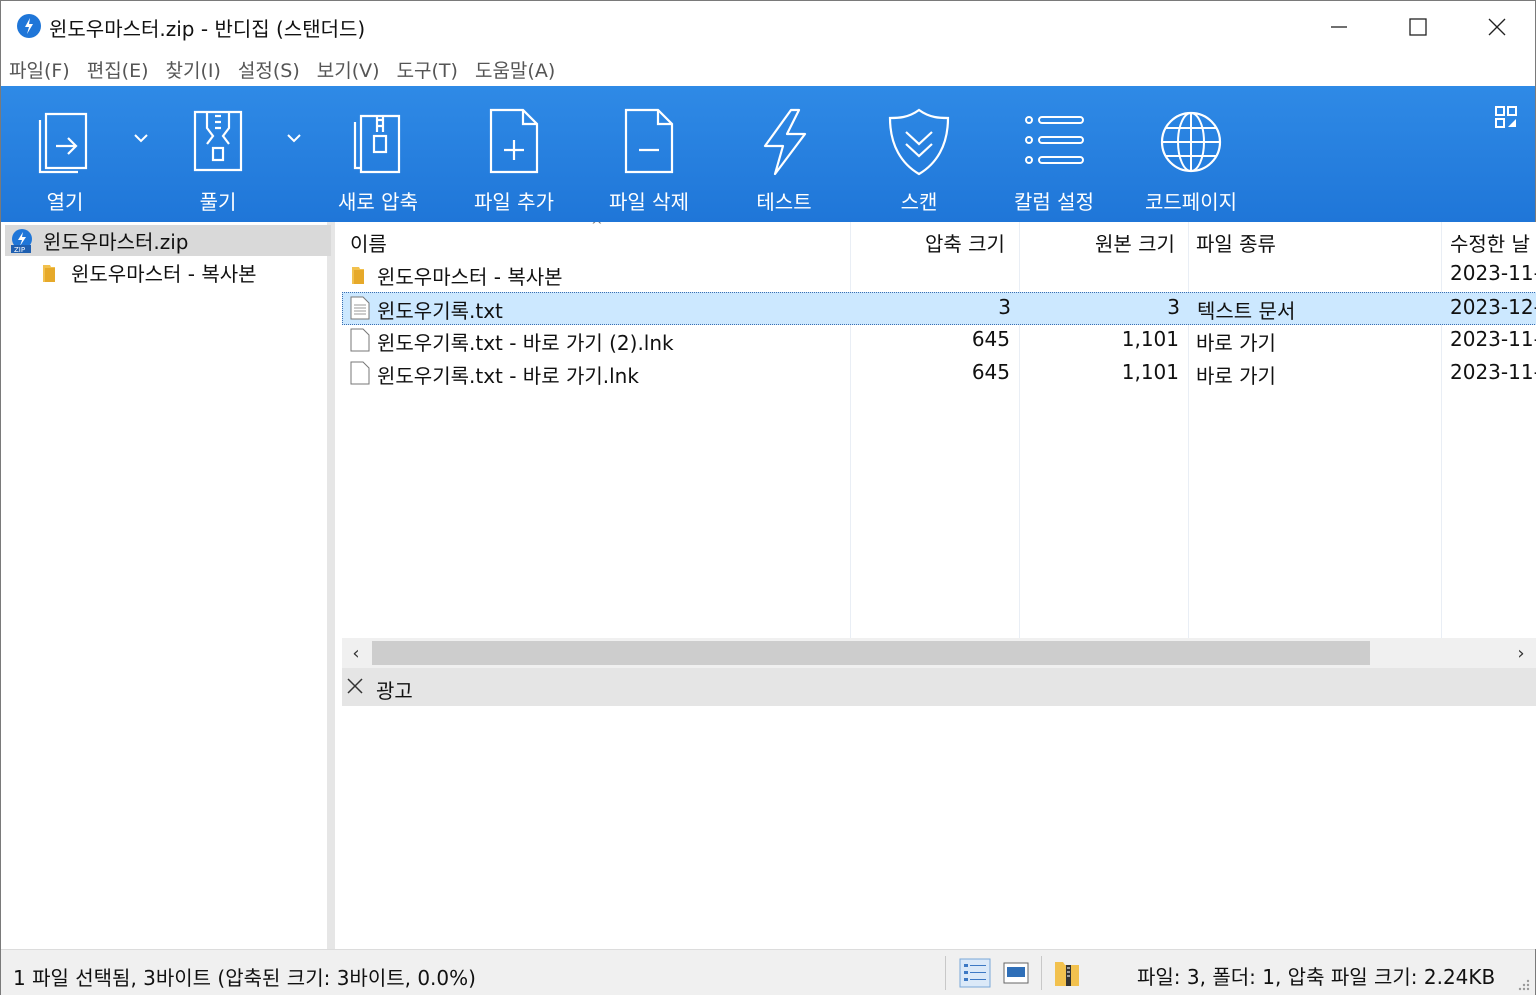  Describe the element at coordinates (164, 274) in the screenshot. I see `tree-item-label: 윈도우마스터 - 복사본` at that location.